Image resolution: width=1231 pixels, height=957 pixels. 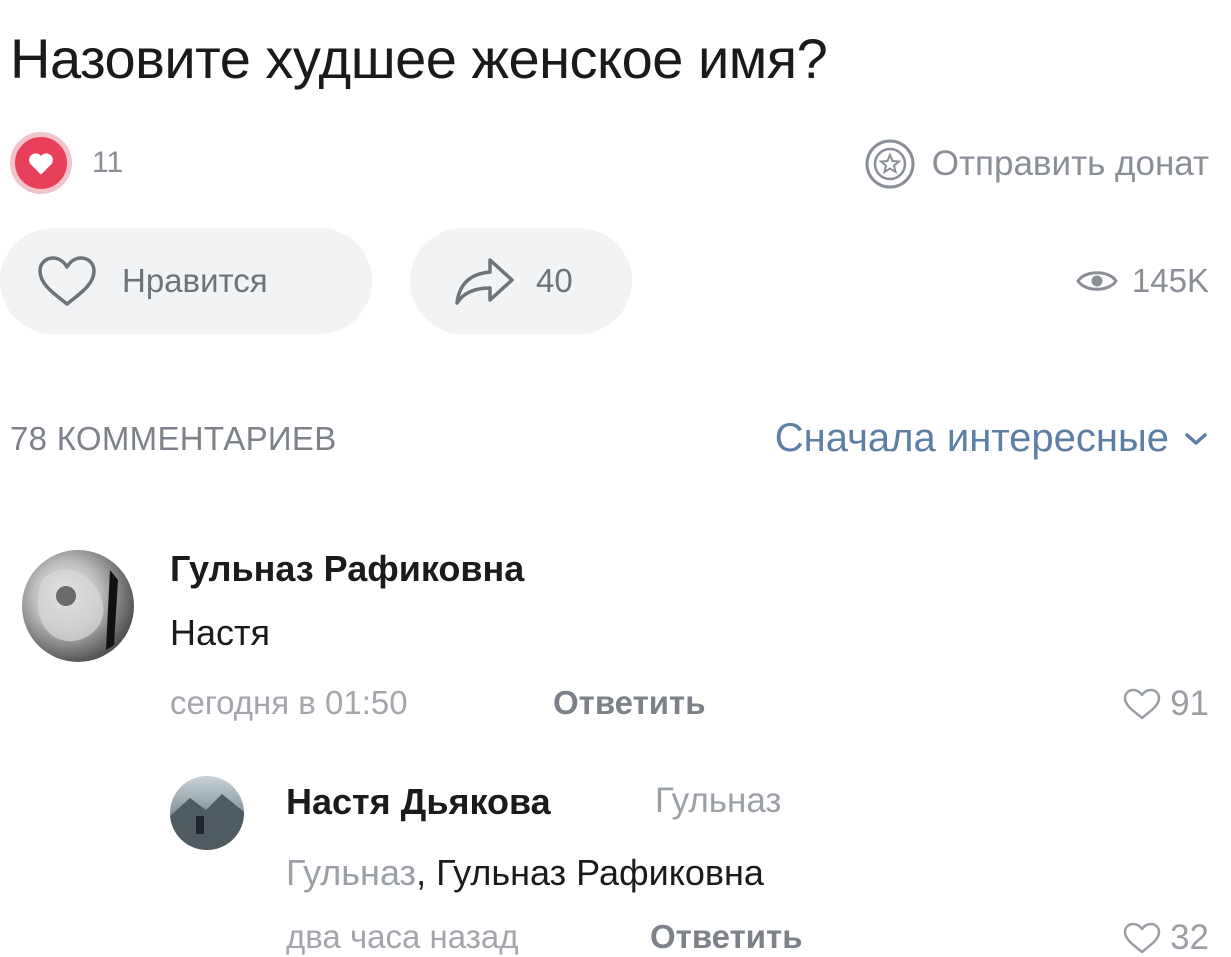 I want to click on views-count: 145K, so click(x=1170, y=280).